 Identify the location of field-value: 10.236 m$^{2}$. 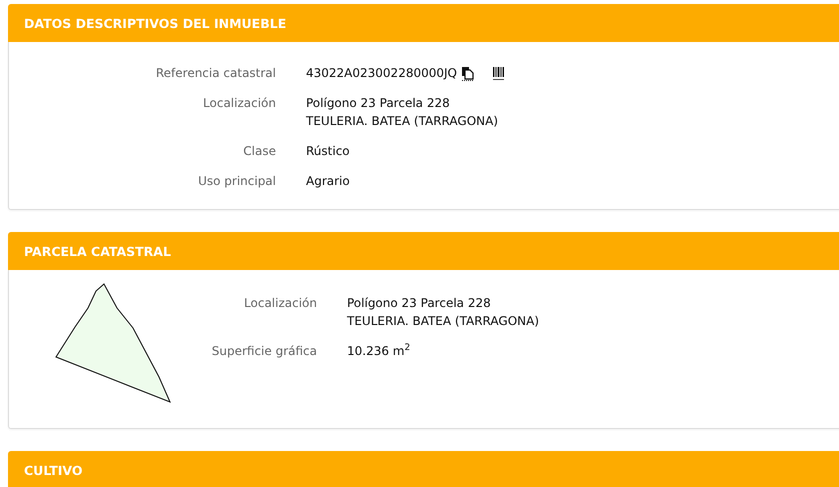
(378, 351).